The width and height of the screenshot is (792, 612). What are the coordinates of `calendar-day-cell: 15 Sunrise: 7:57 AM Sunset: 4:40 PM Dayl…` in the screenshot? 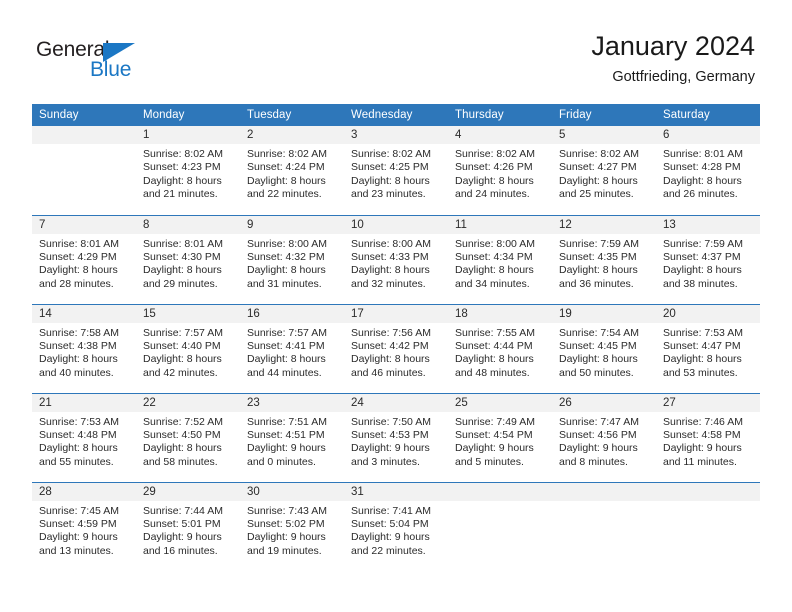 It's located at (188, 348).